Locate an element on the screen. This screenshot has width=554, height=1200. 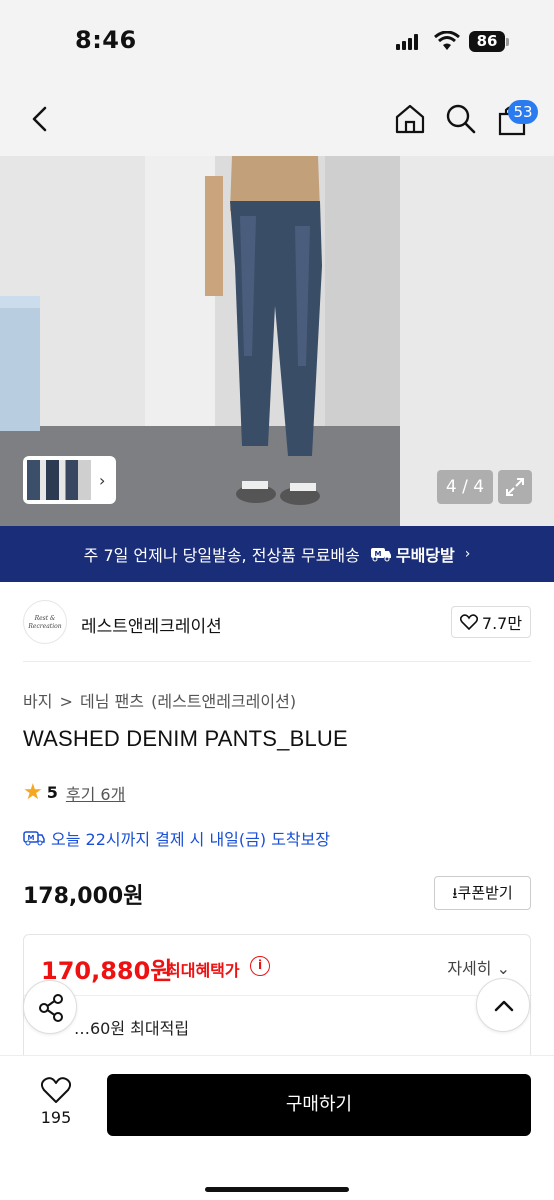
detail-toggle: 자세히 ⌄ is located at coordinates (478, 967).